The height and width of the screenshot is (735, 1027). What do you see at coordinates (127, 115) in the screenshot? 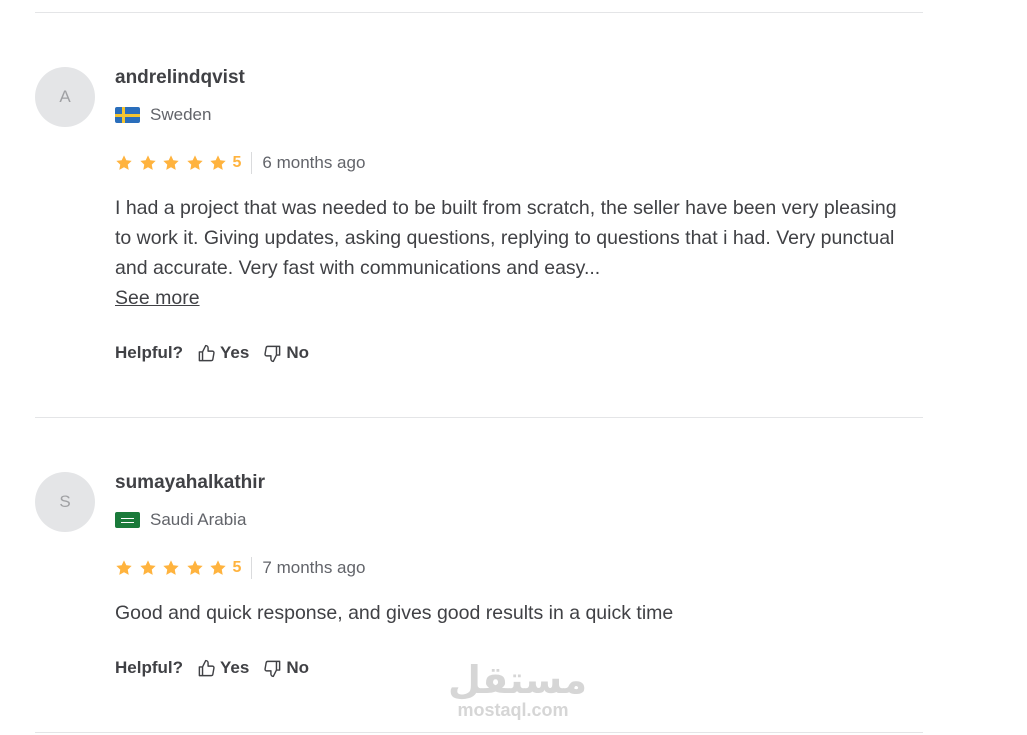
I see `sweden-flag-icon` at bounding box center [127, 115].